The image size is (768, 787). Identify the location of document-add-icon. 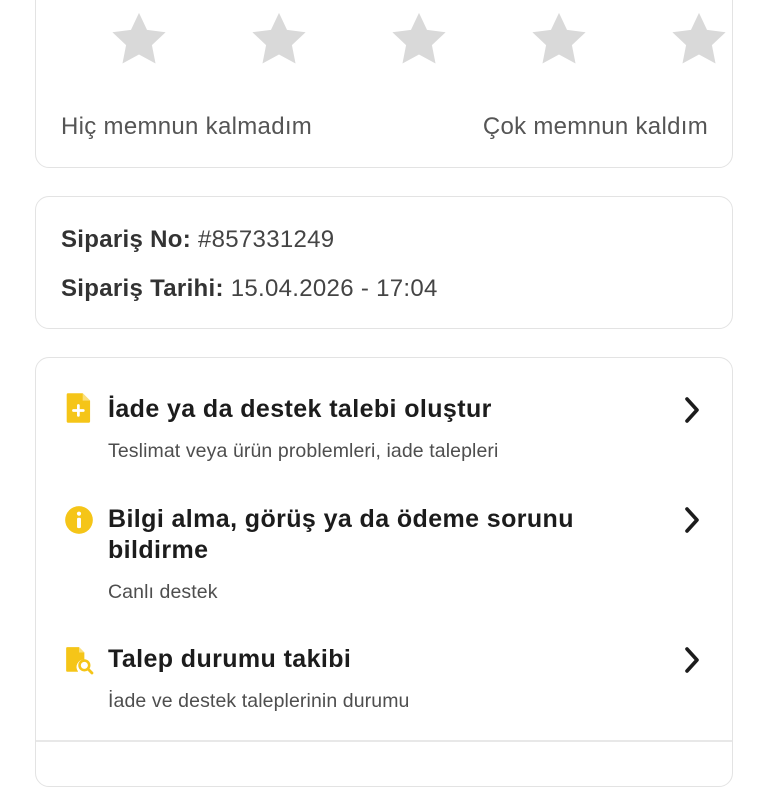
(78, 408).